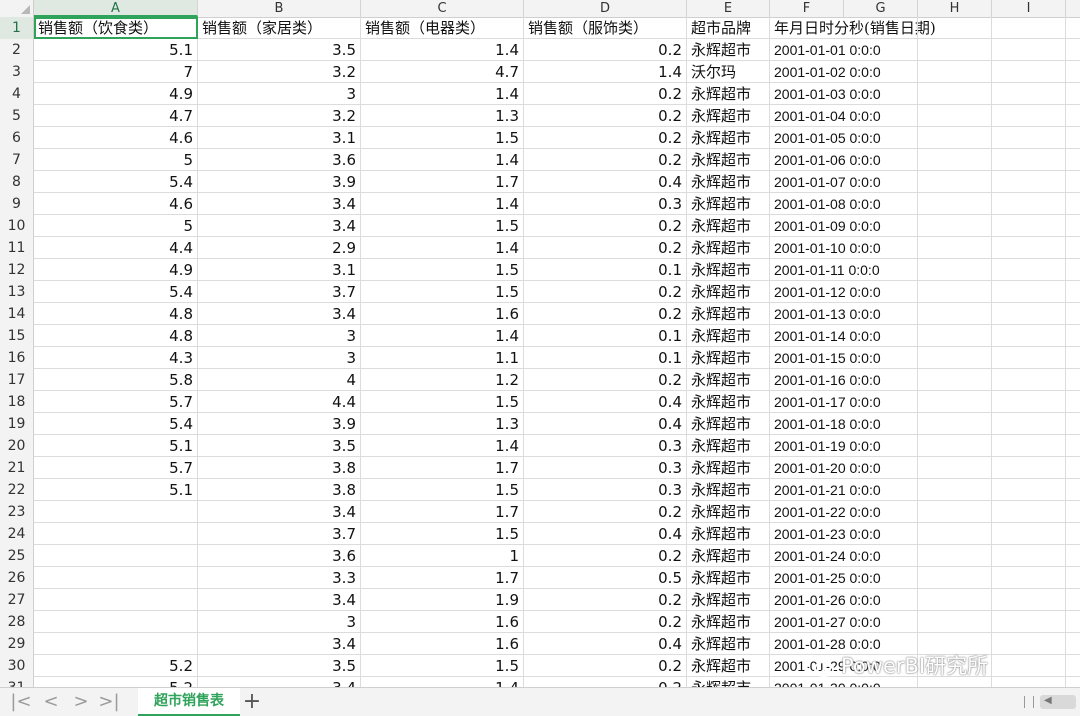  I want to click on cell-d: 1.4, so click(605, 72).